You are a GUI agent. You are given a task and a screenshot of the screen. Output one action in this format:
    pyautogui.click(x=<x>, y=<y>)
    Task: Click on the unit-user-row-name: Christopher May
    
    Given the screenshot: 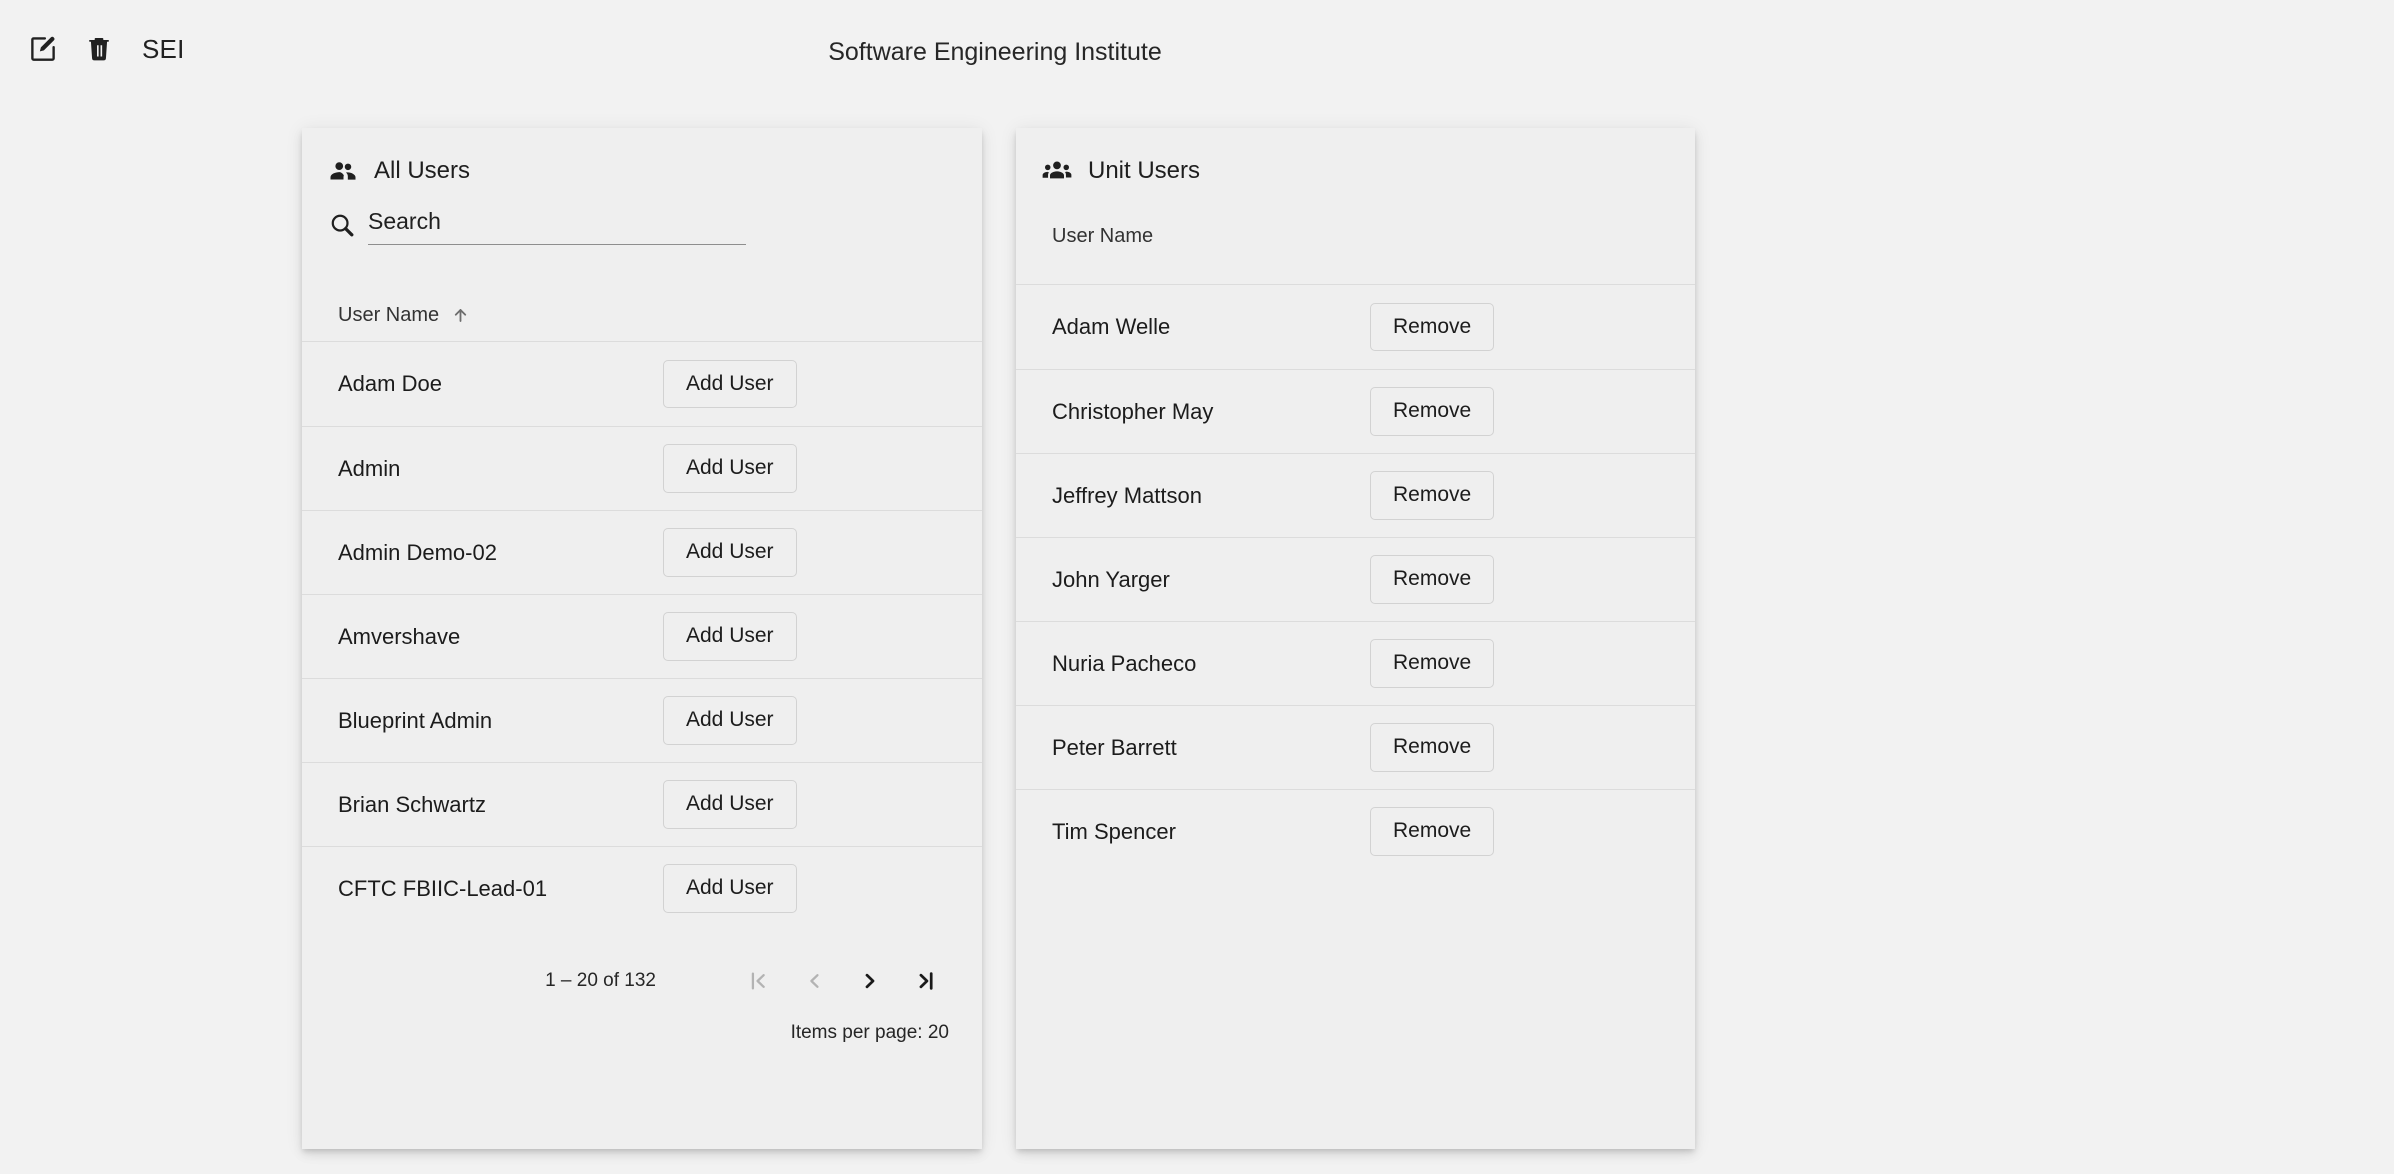 What is the action you would take?
    pyautogui.click(x=1133, y=411)
    